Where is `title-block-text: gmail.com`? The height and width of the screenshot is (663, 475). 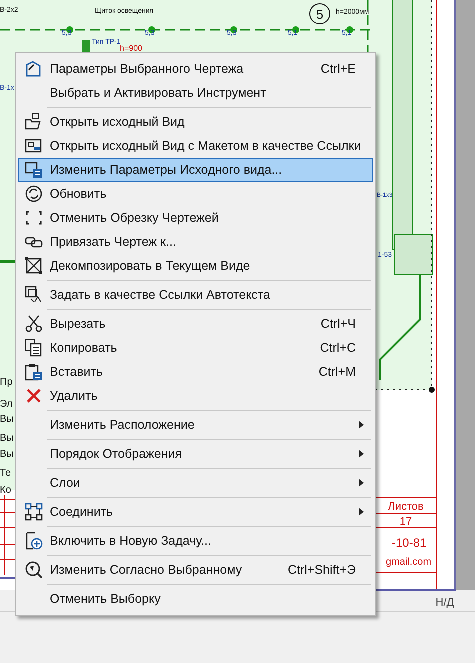 title-block-text: gmail.com is located at coordinates (409, 562).